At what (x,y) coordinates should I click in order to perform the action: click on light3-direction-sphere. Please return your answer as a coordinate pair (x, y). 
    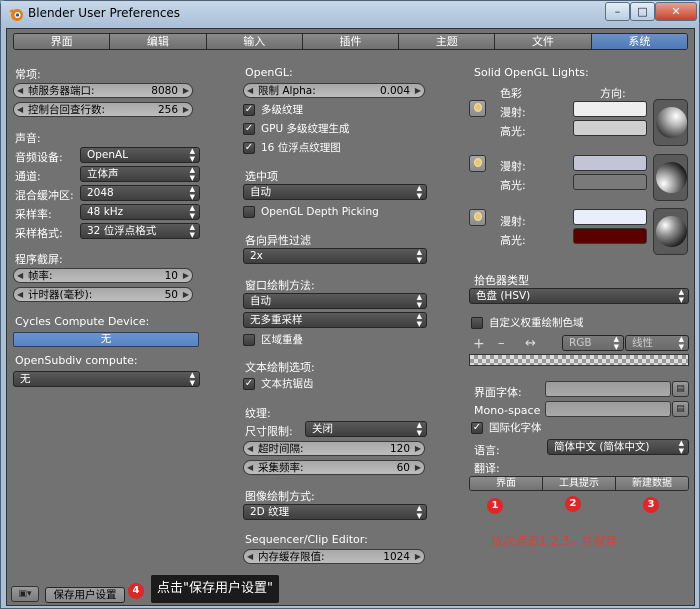
    Looking at the image, I should click on (670, 231).